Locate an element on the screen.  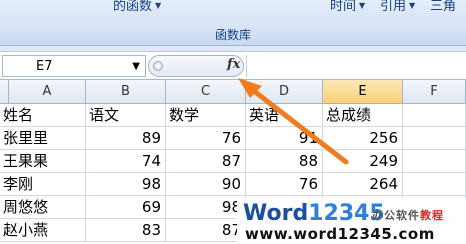
dropdown-arrow-icon: ▼ is located at coordinates (136, 66).